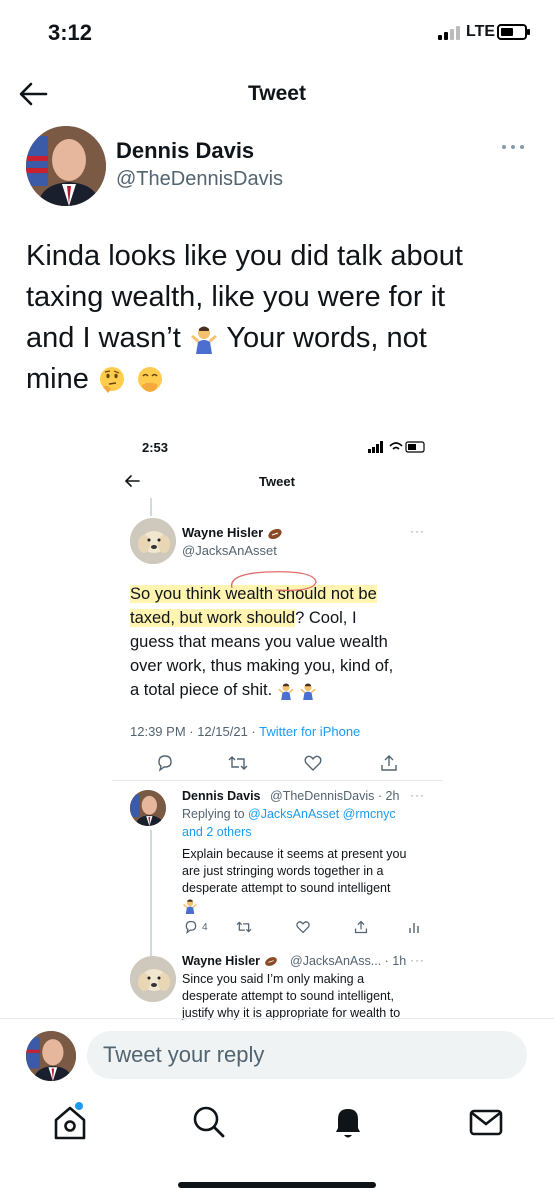  What do you see at coordinates (294, 854) in the screenshot?
I see `reply-text-line: Explain because it seems at present you` at bounding box center [294, 854].